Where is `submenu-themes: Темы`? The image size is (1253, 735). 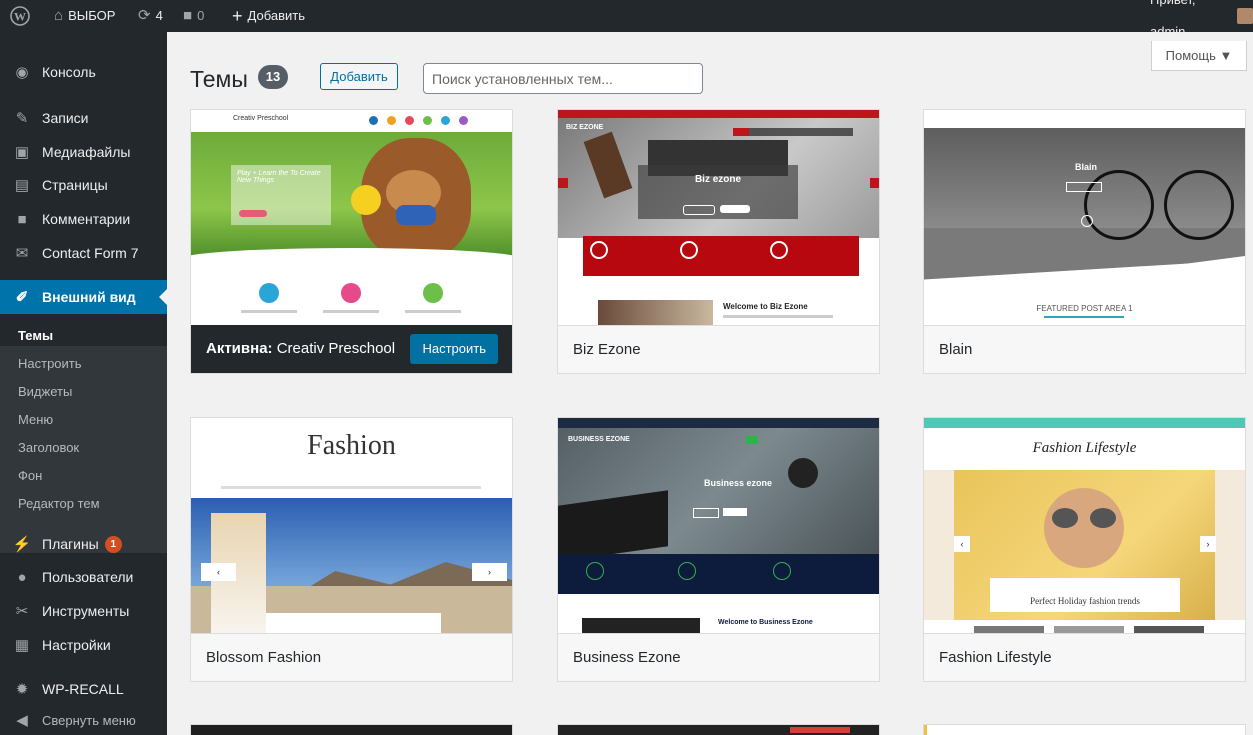
submenu-themes: Темы is located at coordinates (35, 335).